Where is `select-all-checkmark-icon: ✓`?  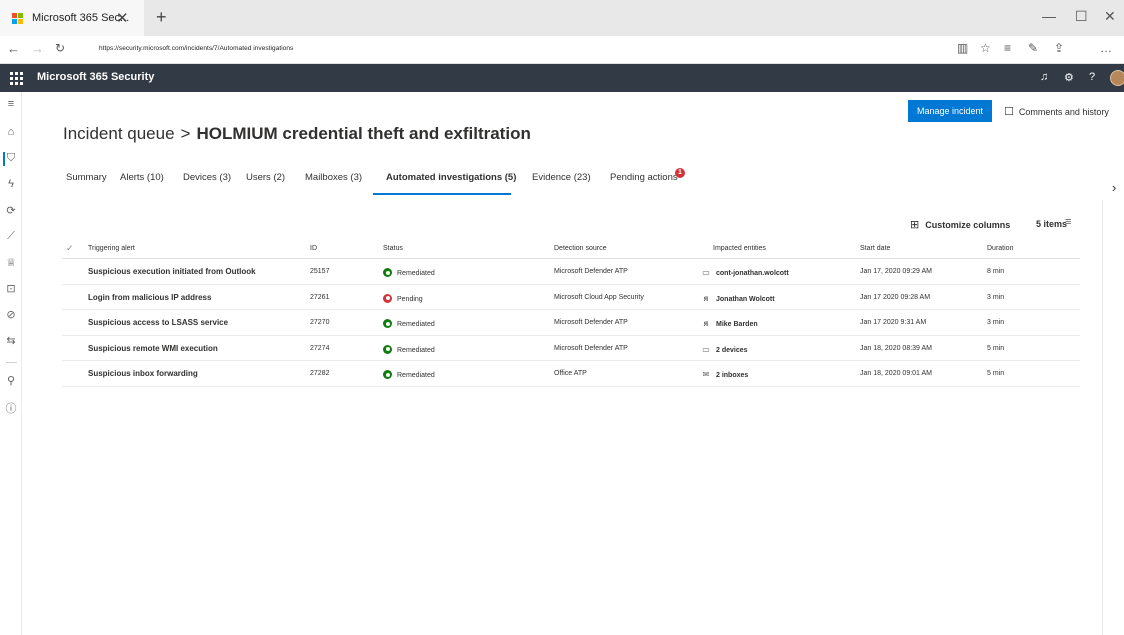
select-all-checkmark-icon: ✓ is located at coordinates (70, 248).